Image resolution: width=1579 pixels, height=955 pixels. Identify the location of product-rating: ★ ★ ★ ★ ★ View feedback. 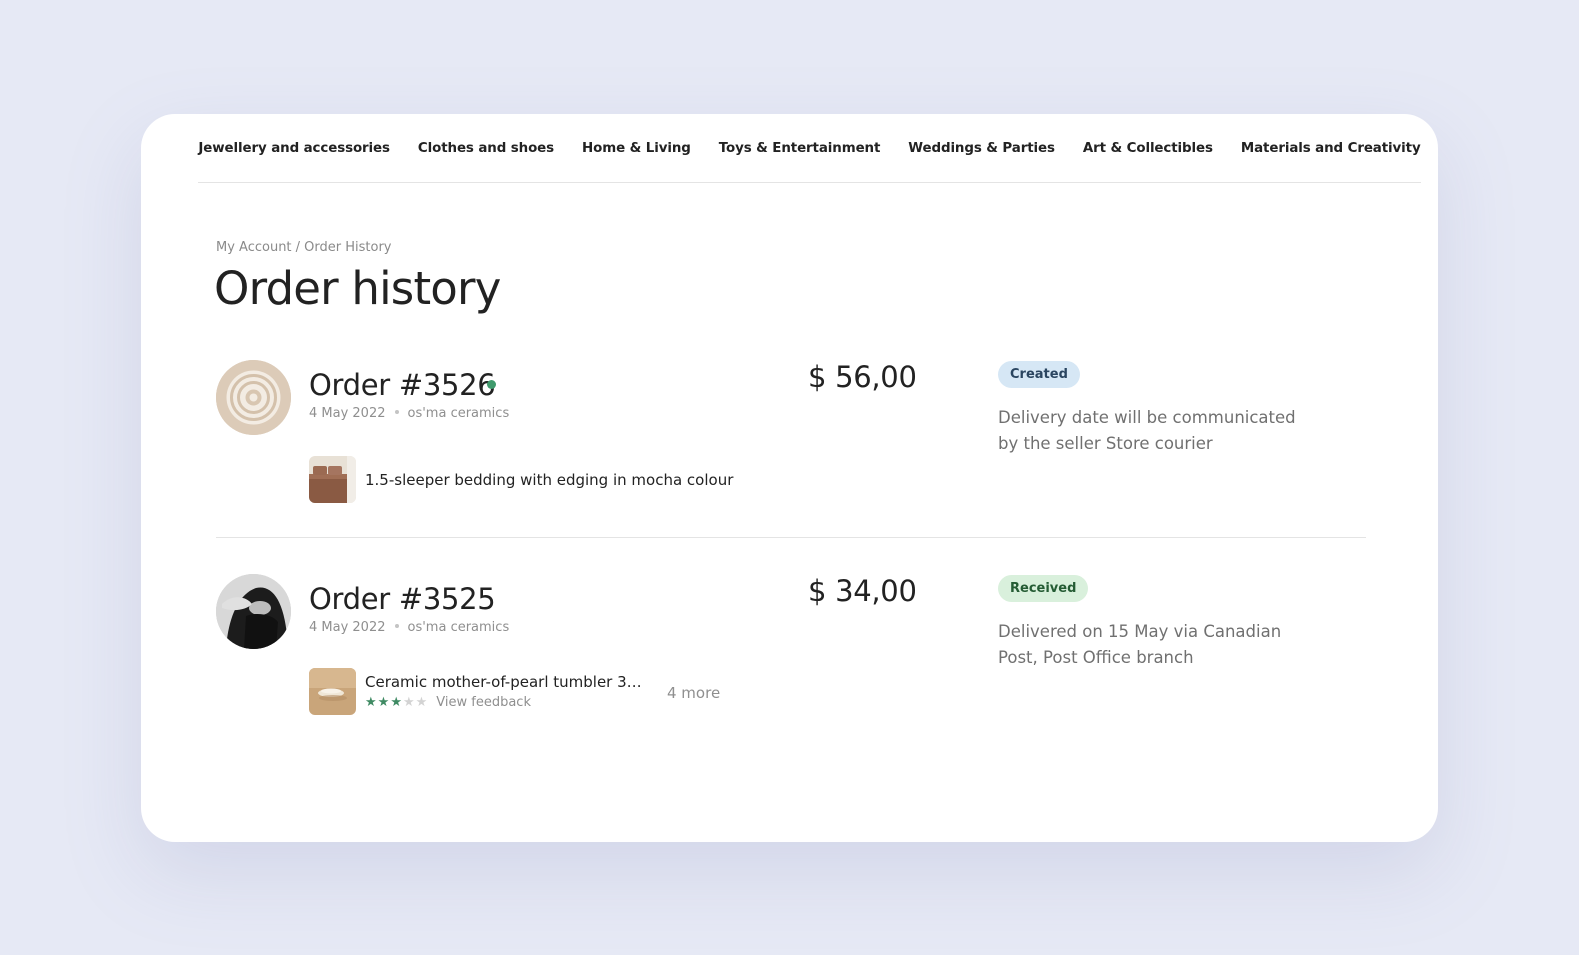
(504, 702).